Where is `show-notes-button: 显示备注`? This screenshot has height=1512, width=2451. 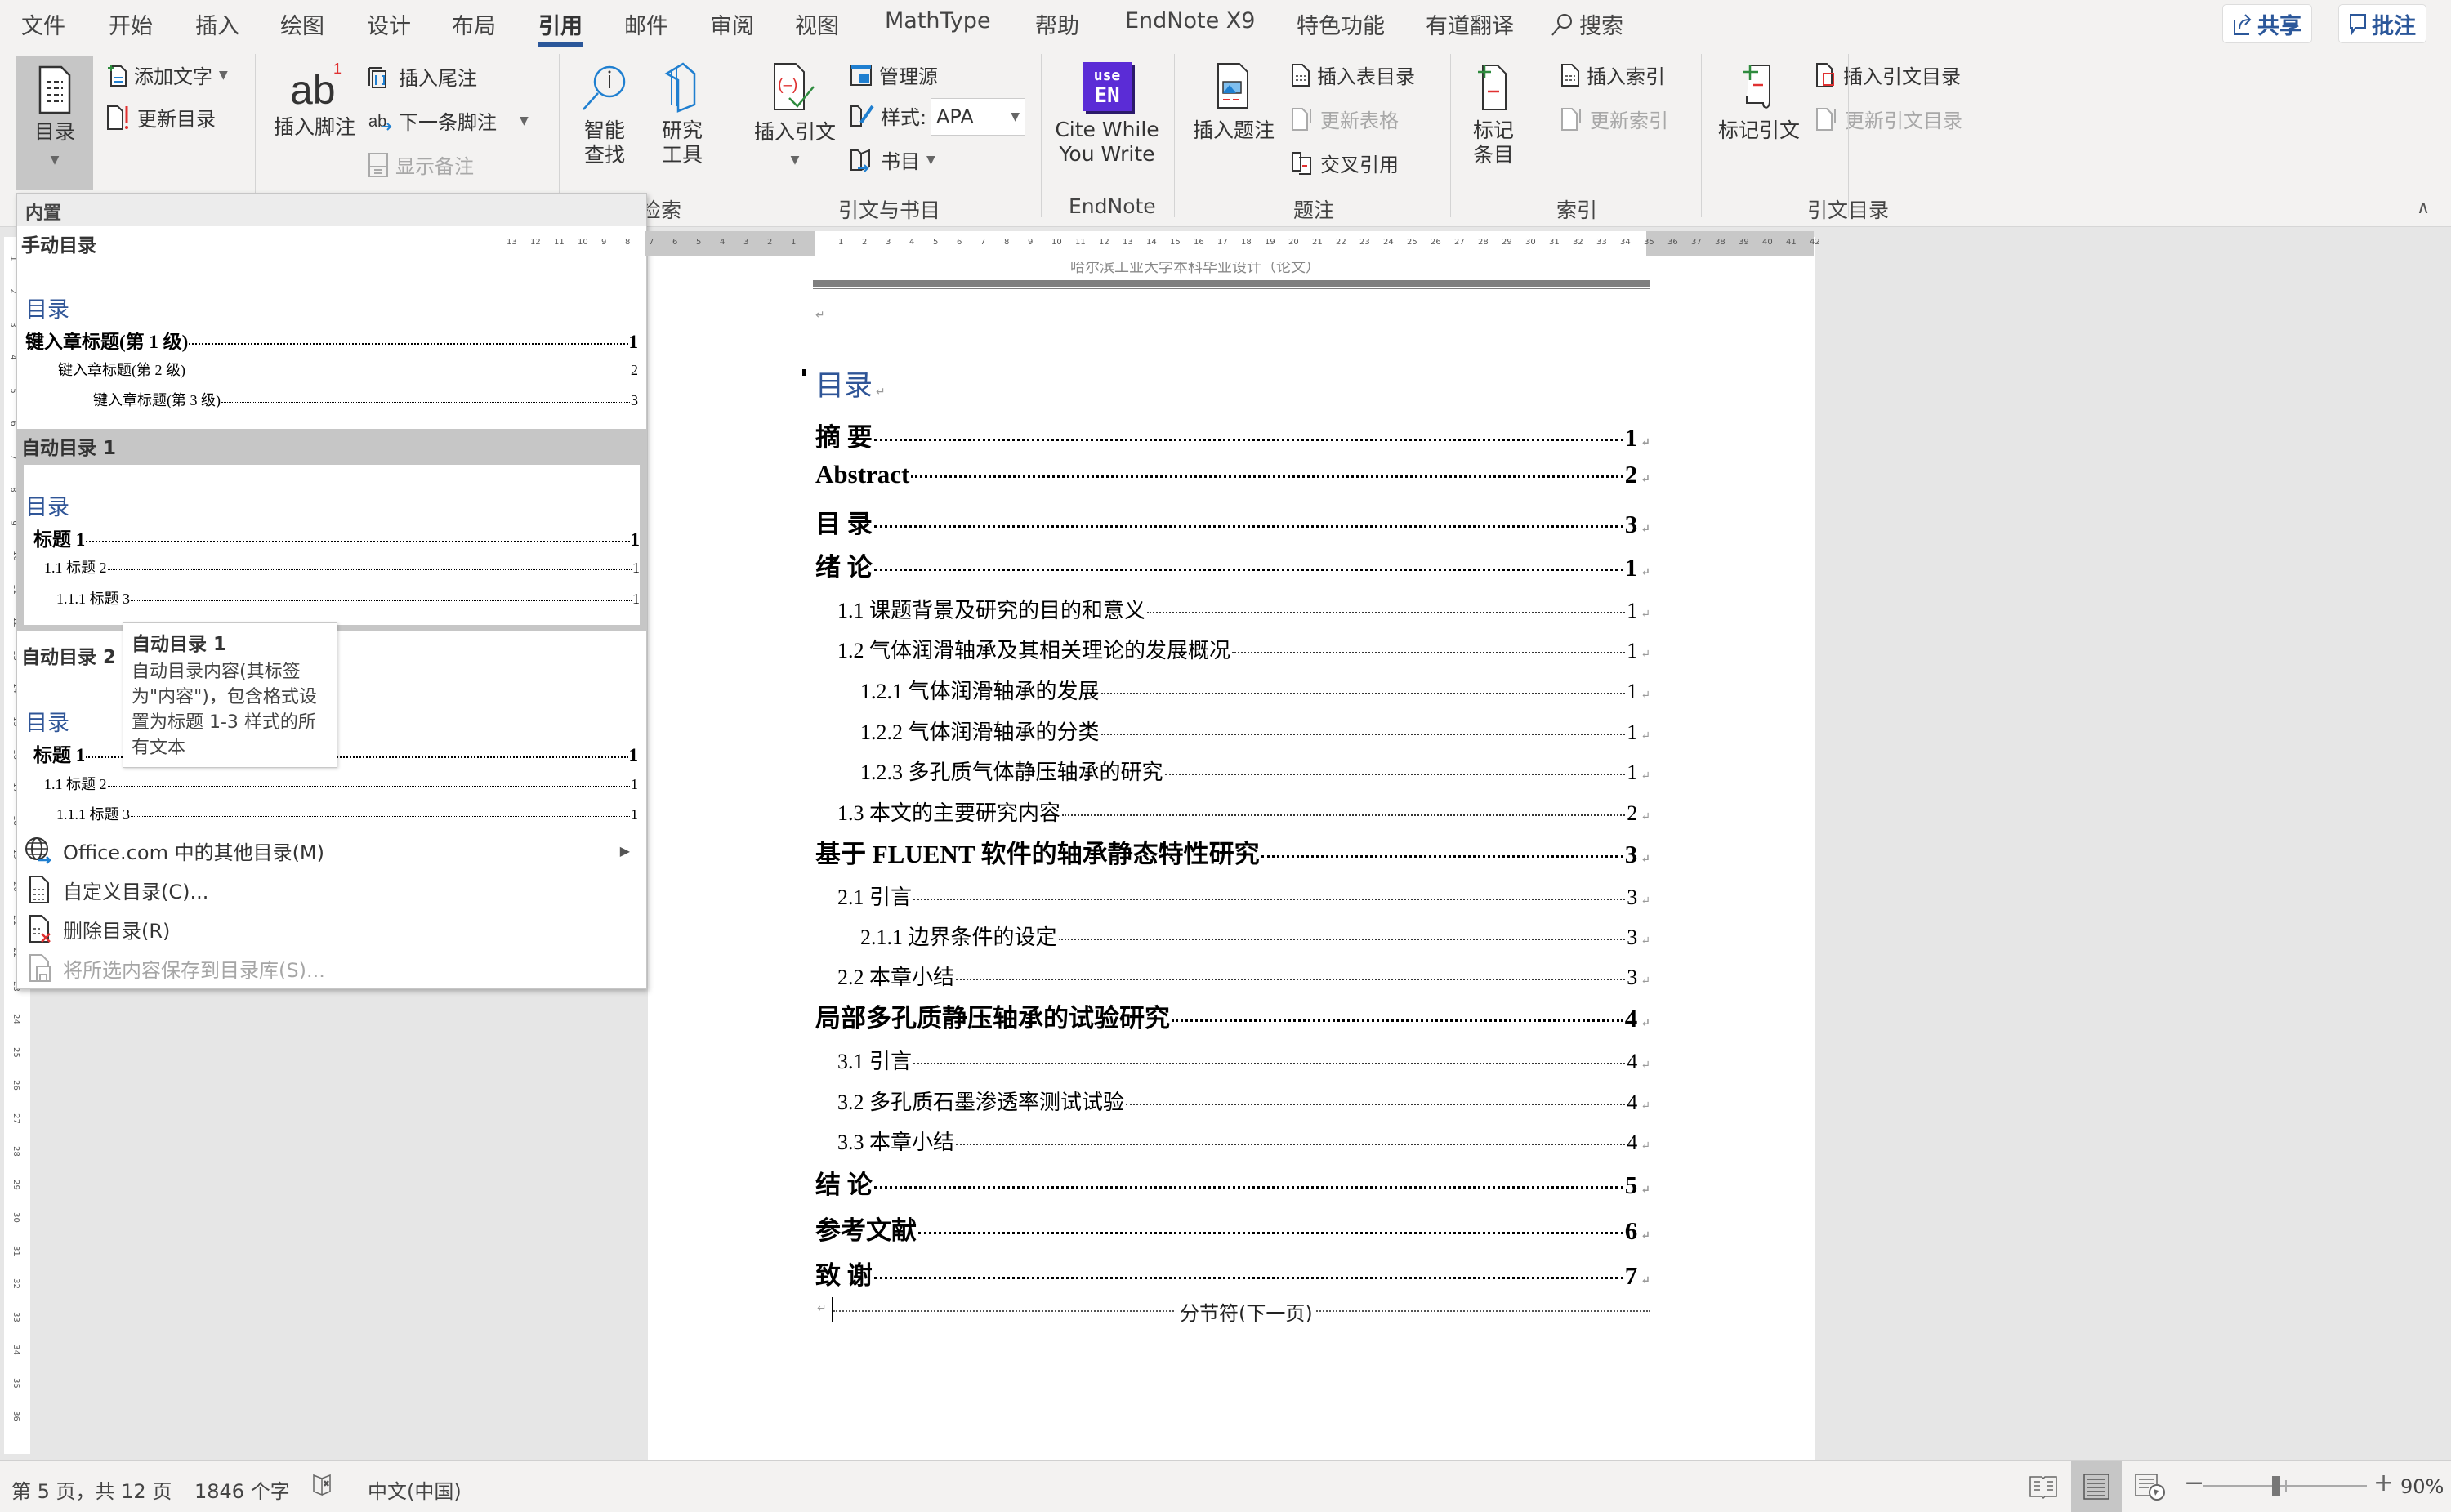
show-notes-button: 显示备注 is located at coordinates (421, 165).